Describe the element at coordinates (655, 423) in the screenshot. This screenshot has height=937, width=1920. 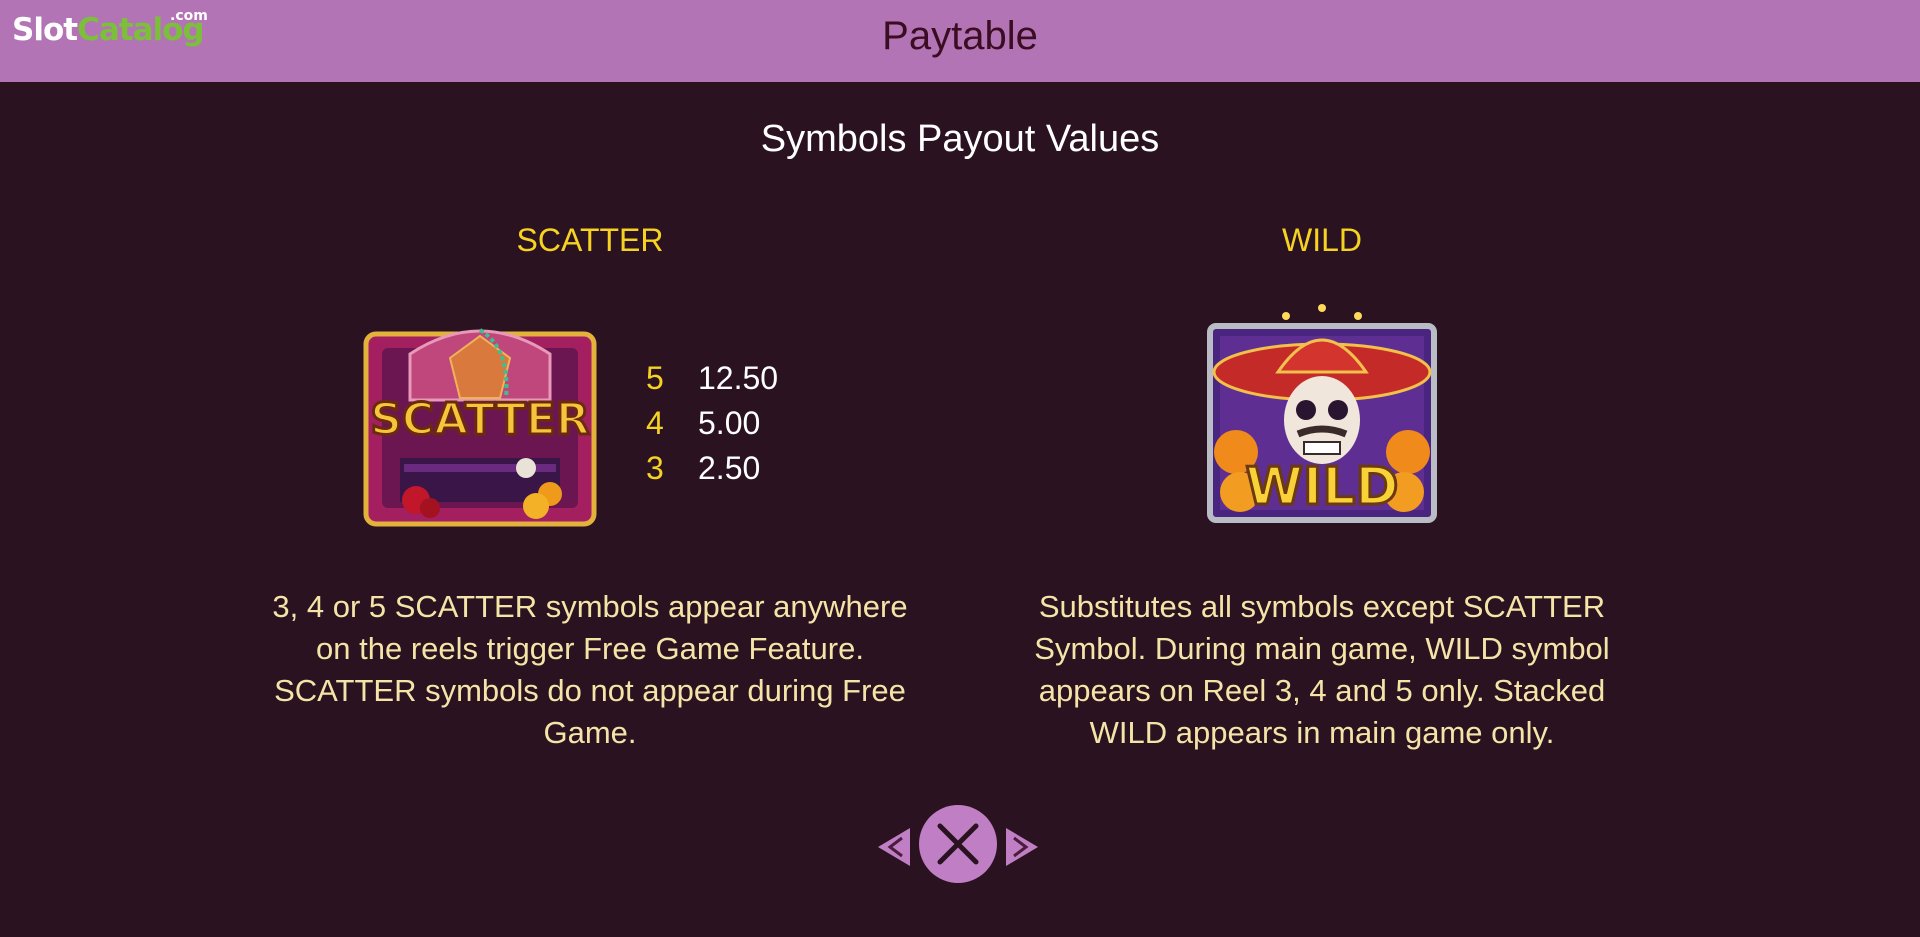
I see `pay-count: 4` at that location.